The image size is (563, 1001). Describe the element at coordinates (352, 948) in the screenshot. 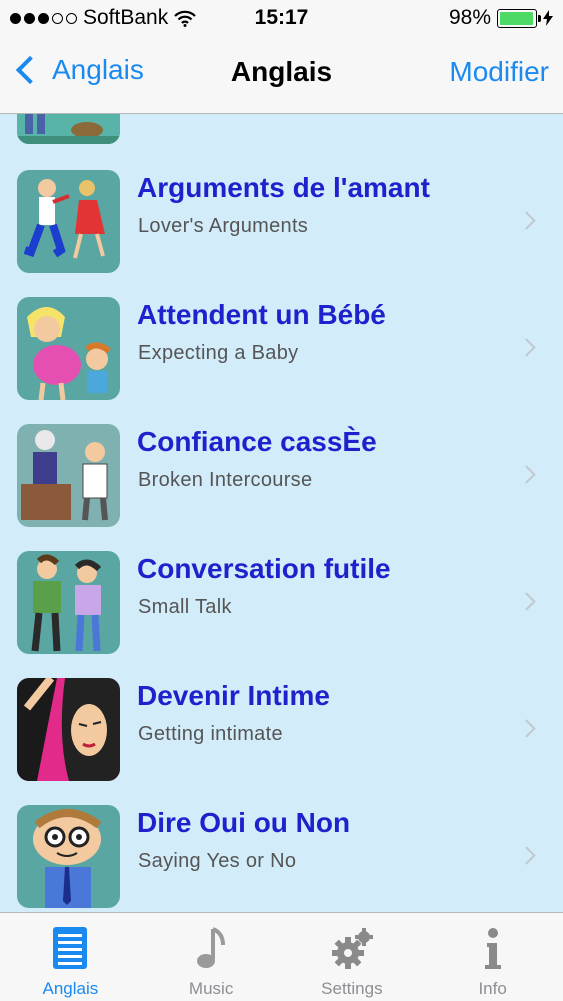

I see `gear-icon` at that location.